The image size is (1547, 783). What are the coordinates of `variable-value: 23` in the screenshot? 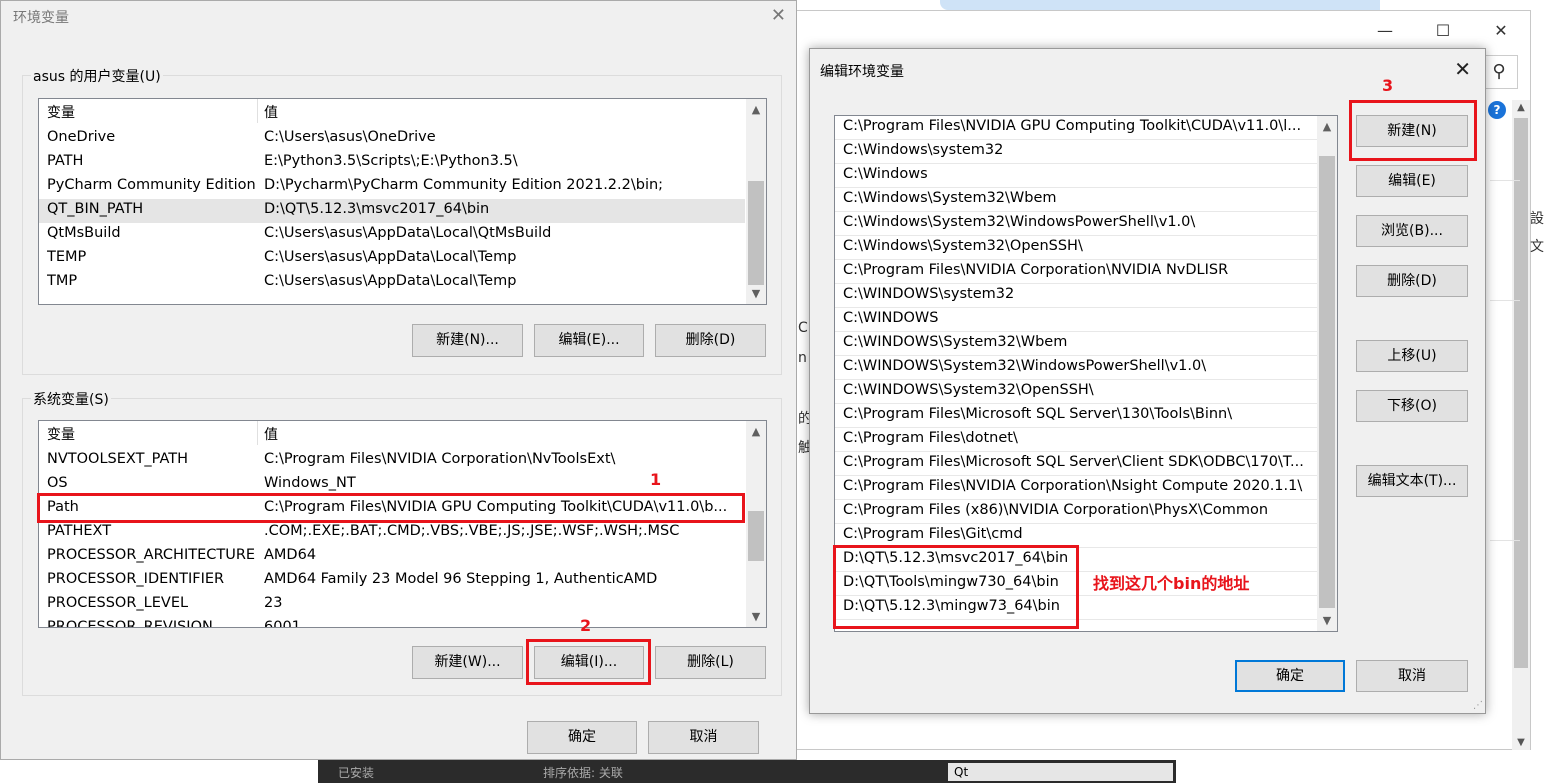 It's located at (273, 603).